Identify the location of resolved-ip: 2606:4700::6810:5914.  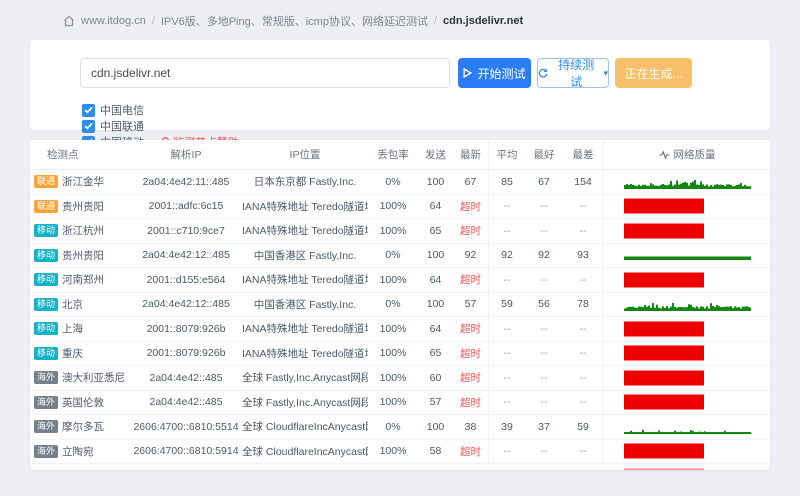
(186, 451).